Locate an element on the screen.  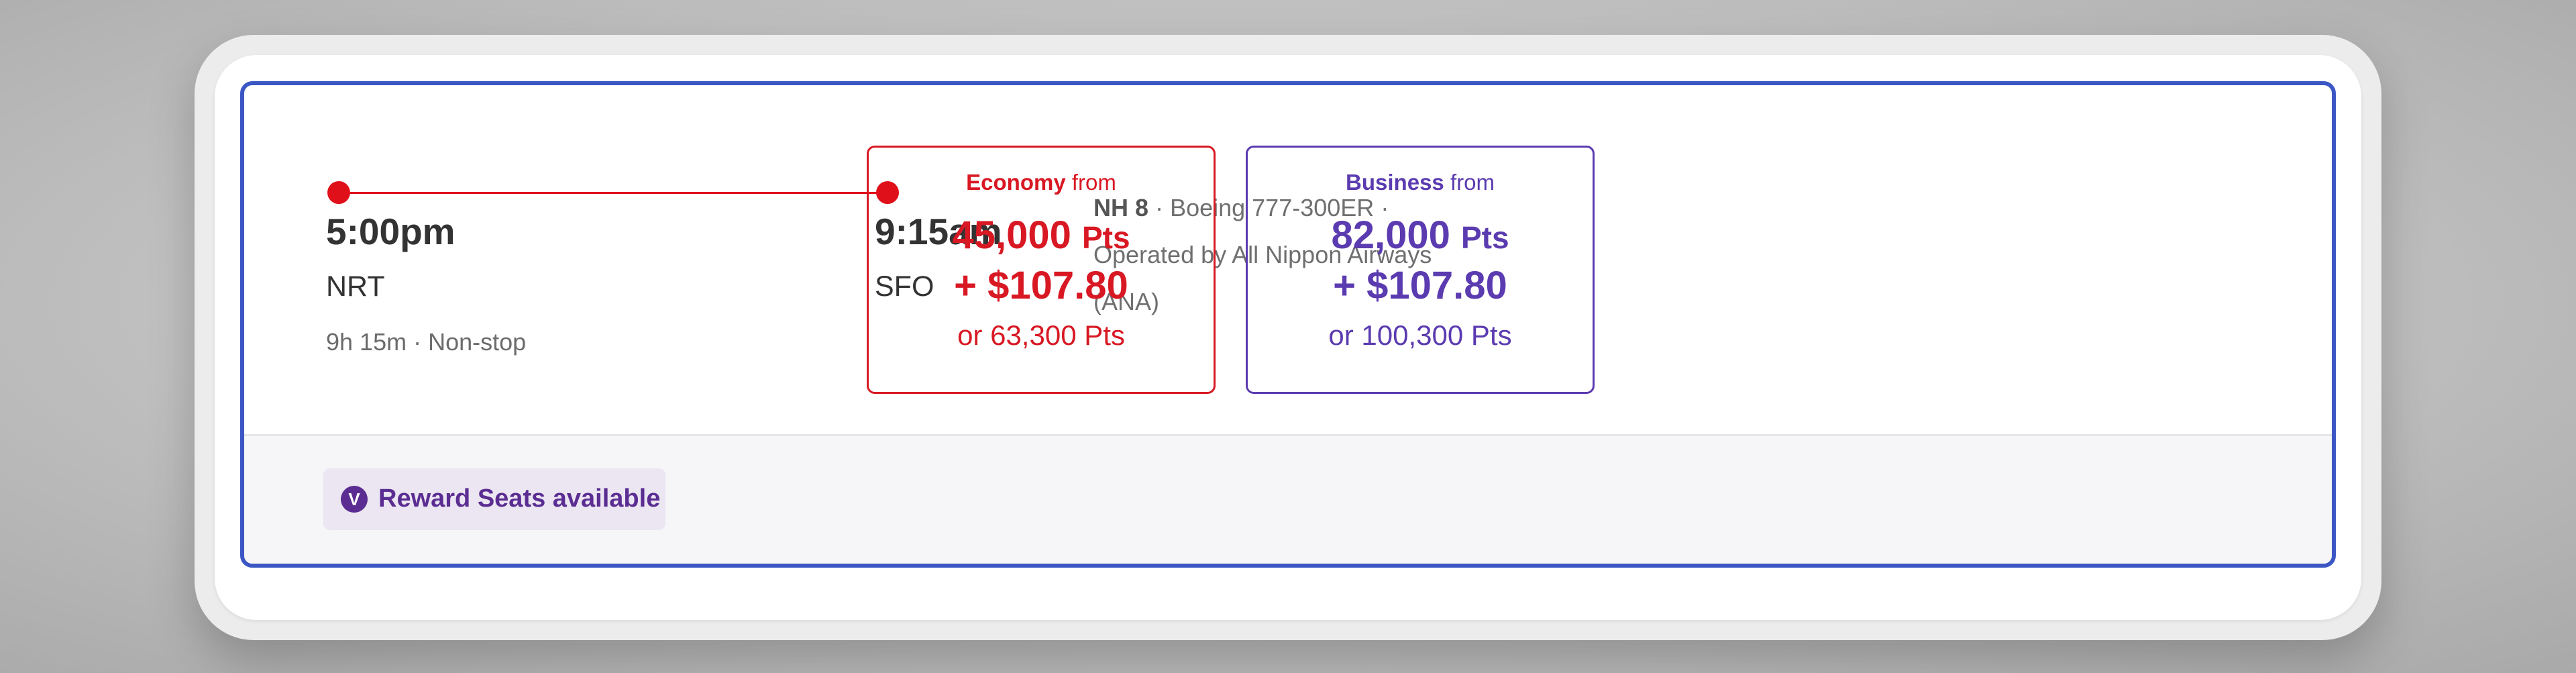
economy-fare-heading: Economy from is located at coordinates (1041, 183).